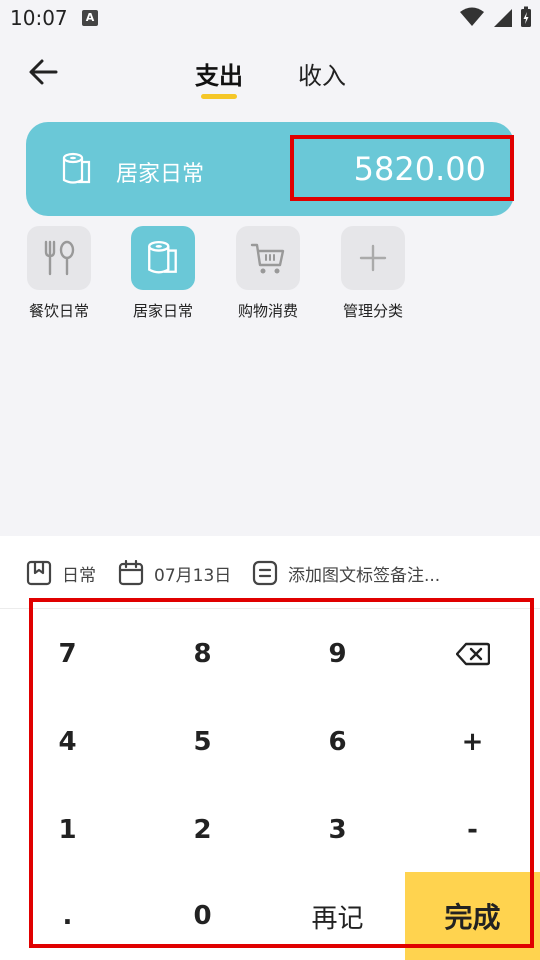 The width and height of the screenshot is (540, 960). I want to click on book-selector: 日常, so click(61, 573).